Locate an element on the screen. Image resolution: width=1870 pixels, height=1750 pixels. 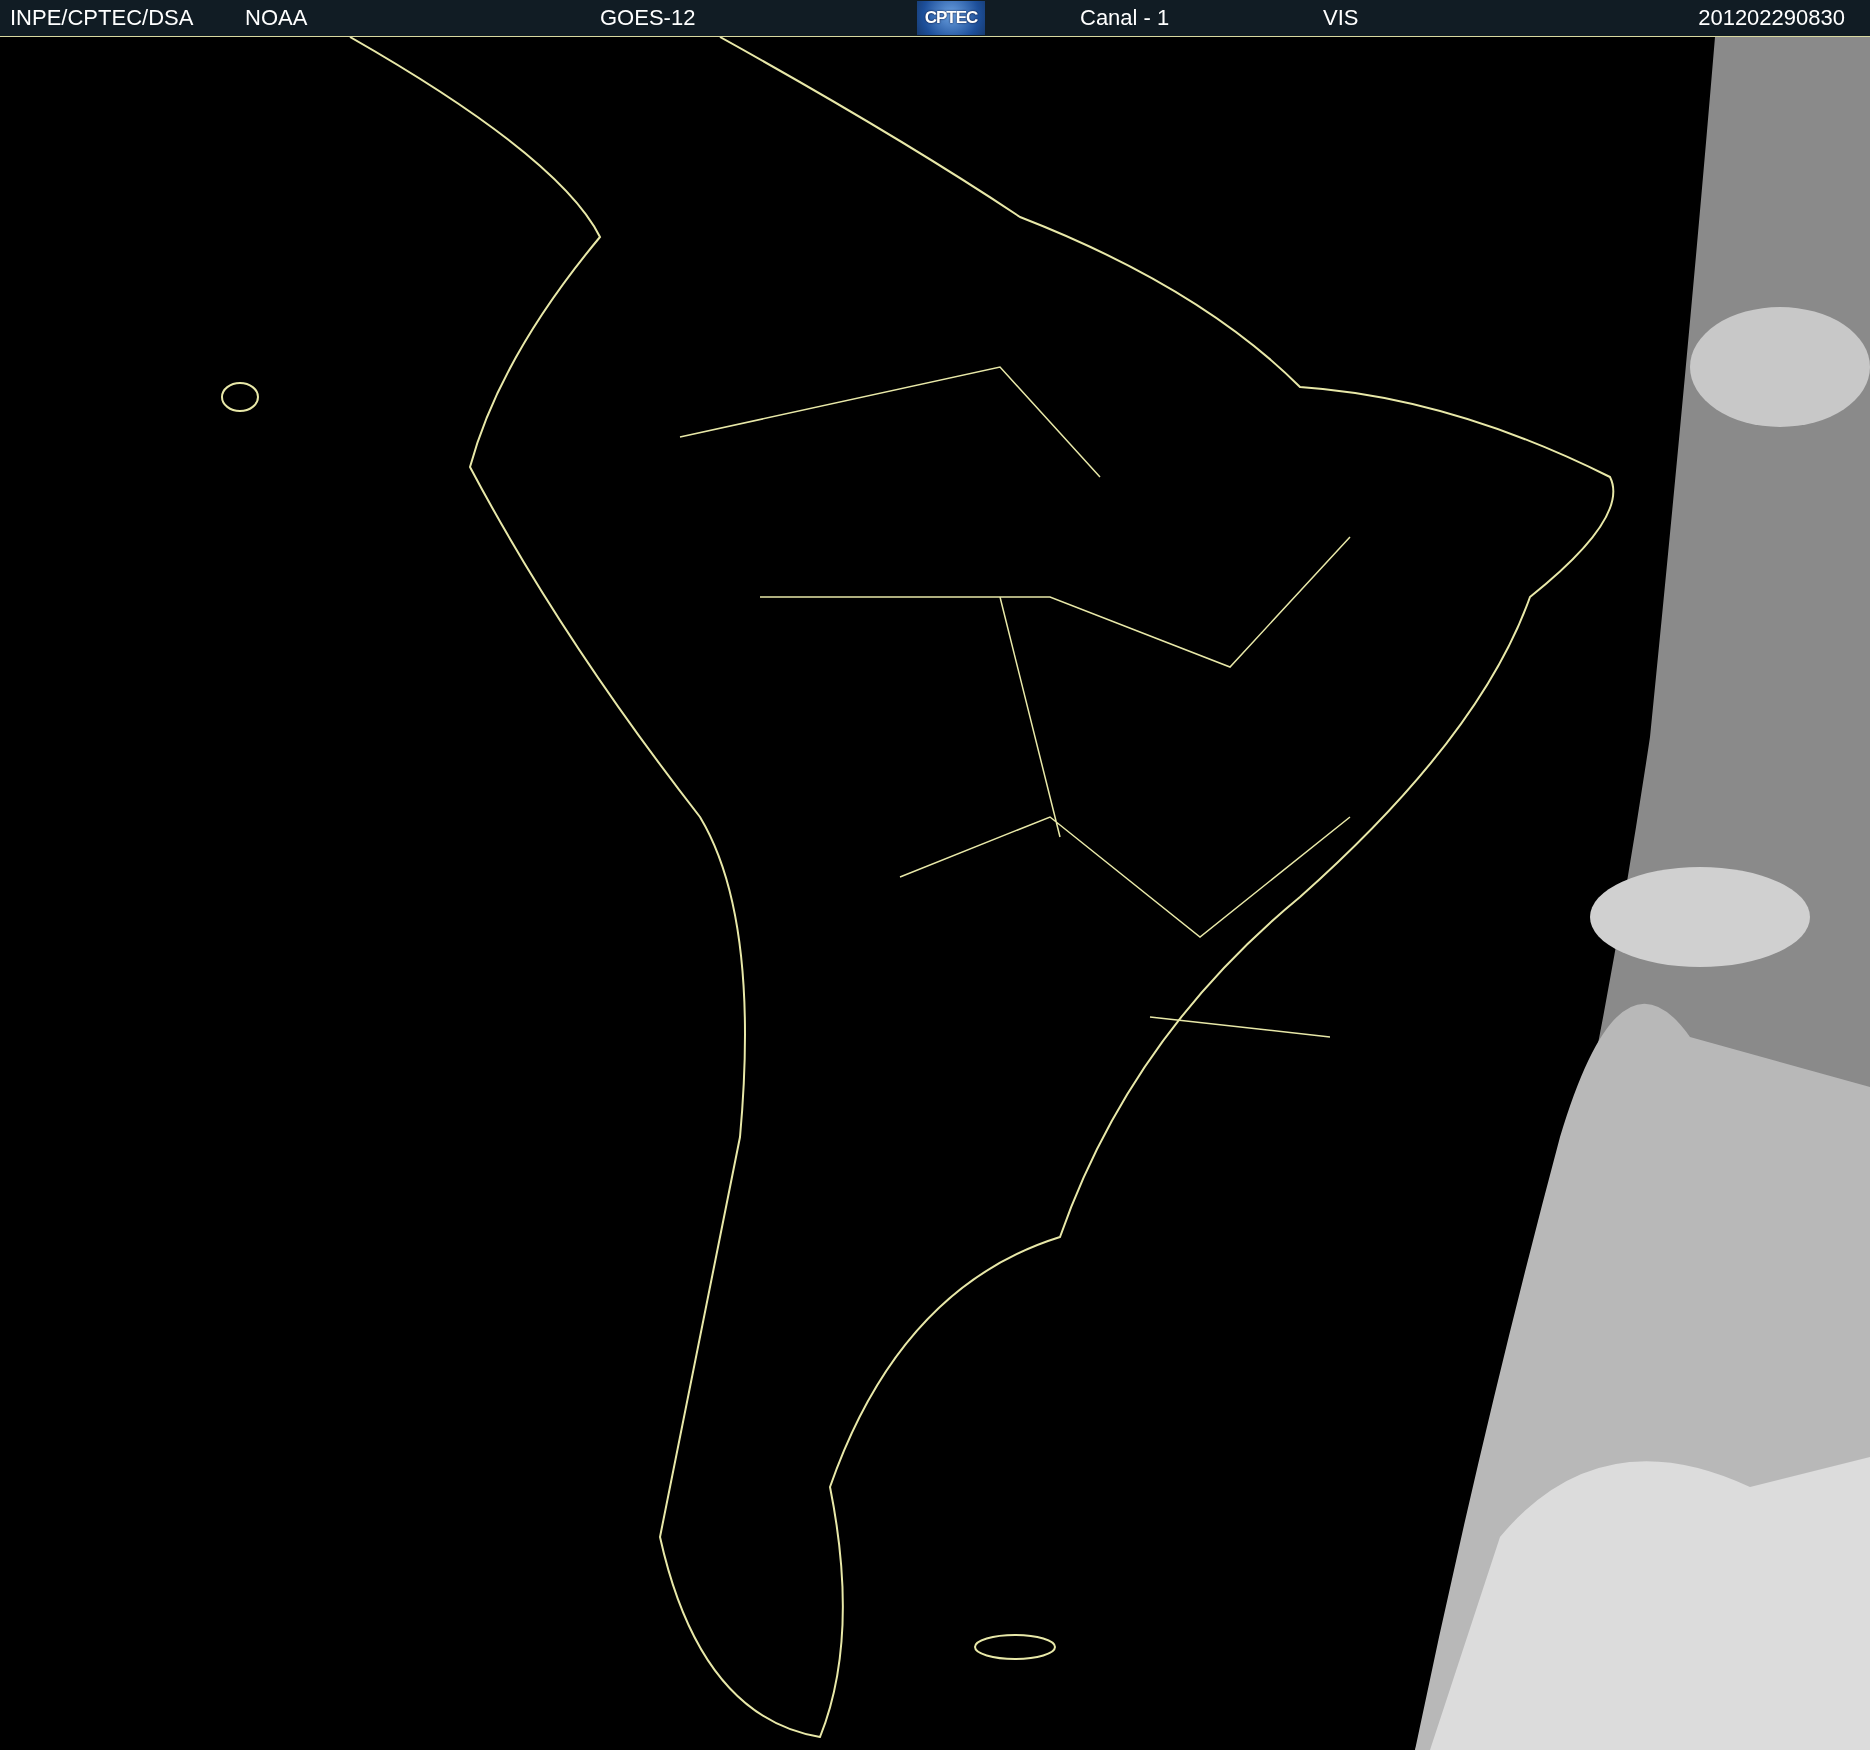
agency-label: NOAA is located at coordinates (277, 18).